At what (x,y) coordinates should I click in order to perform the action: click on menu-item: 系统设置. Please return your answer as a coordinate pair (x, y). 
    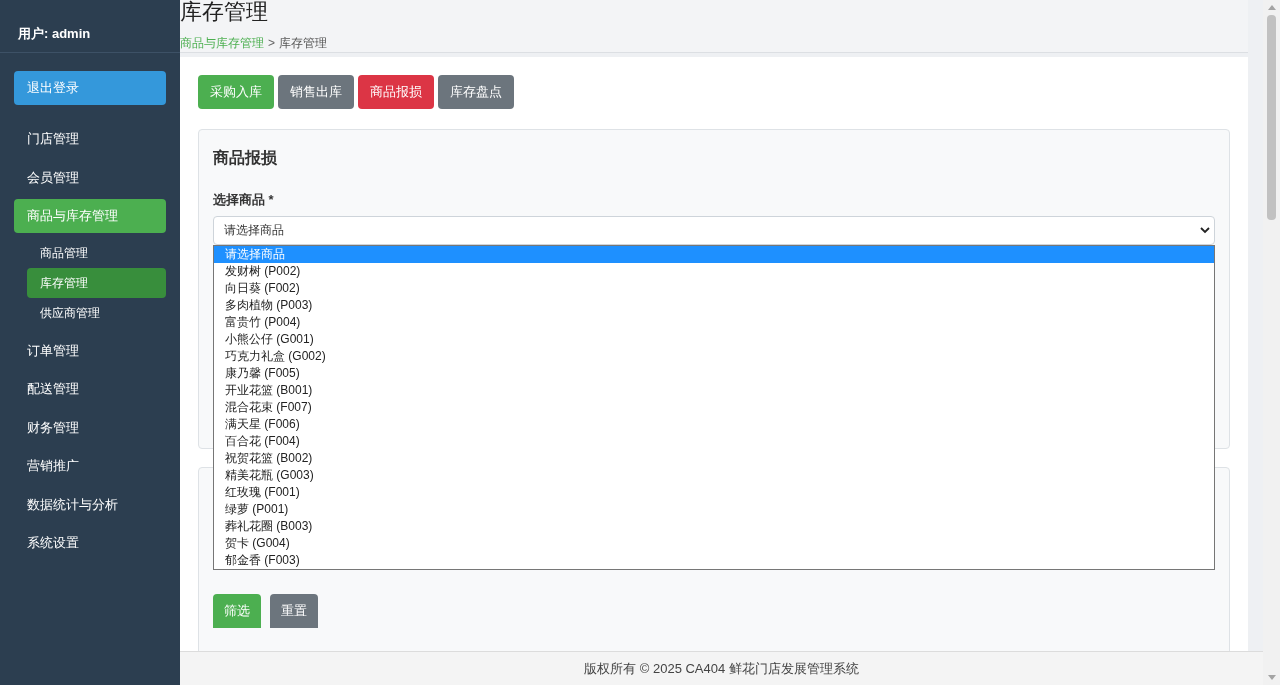
    Looking at the image, I should click on (90, 543).